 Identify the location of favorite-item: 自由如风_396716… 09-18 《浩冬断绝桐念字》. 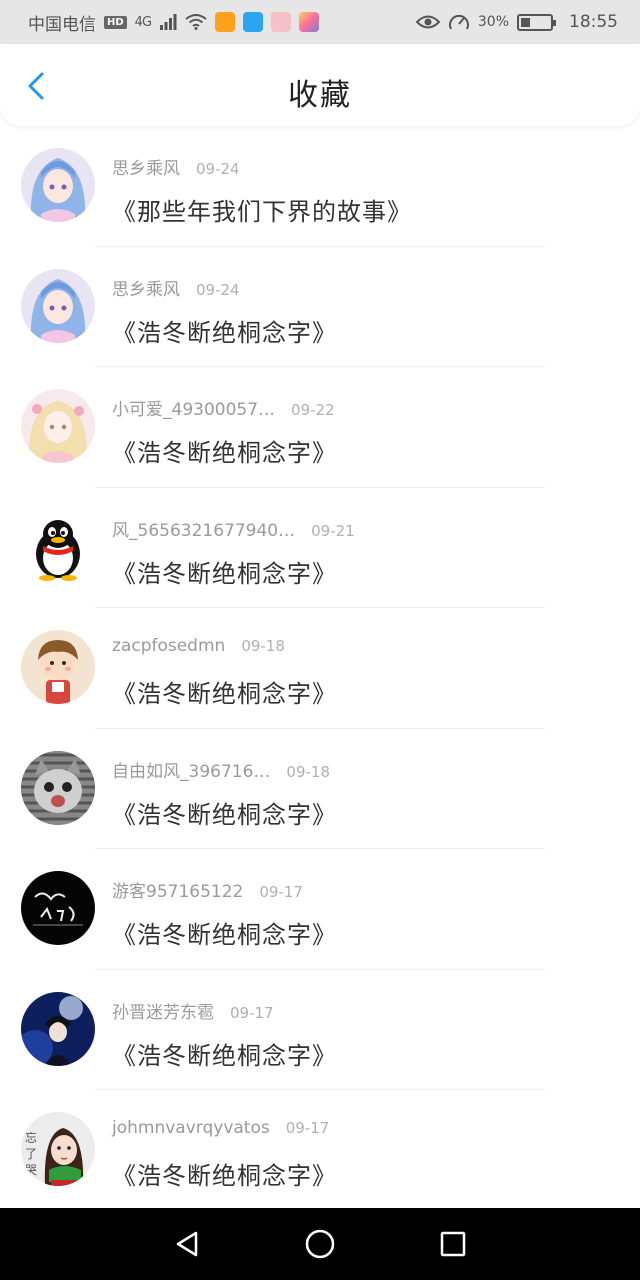
(320, 789).